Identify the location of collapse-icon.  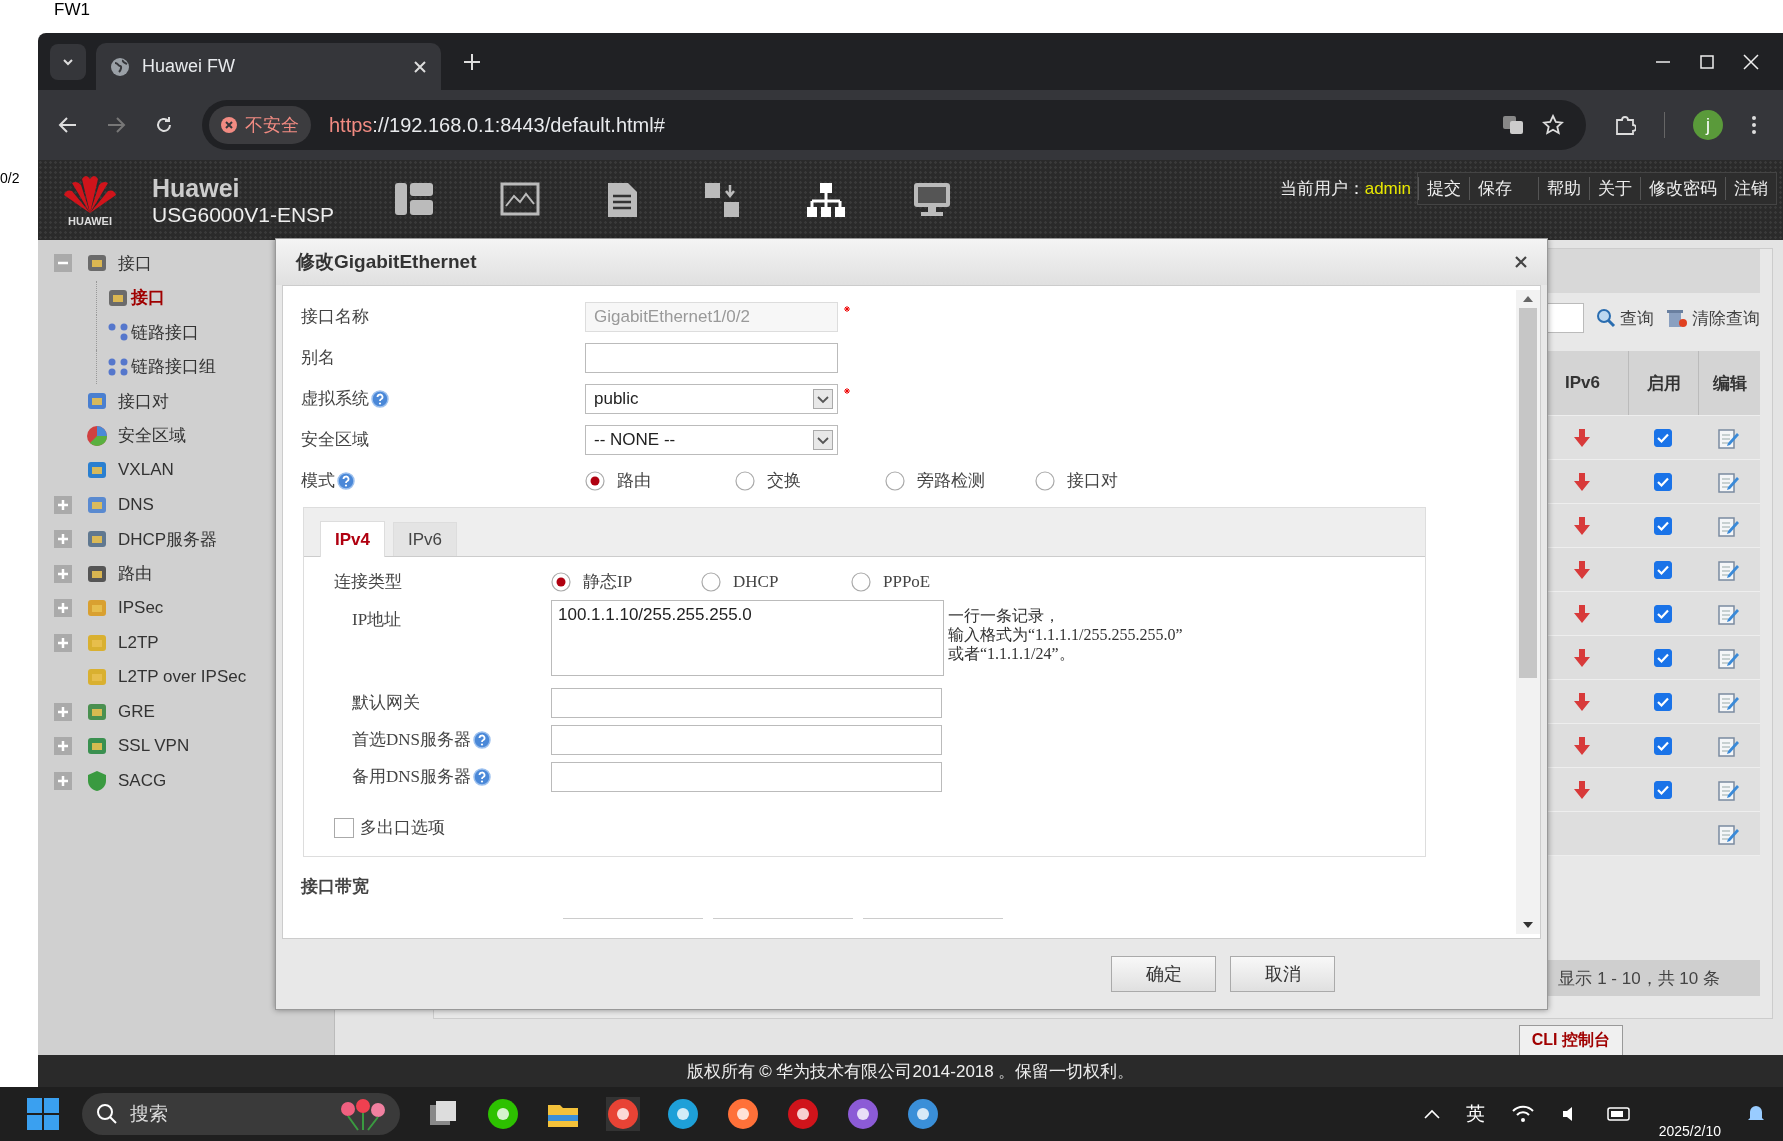
(63, 263).